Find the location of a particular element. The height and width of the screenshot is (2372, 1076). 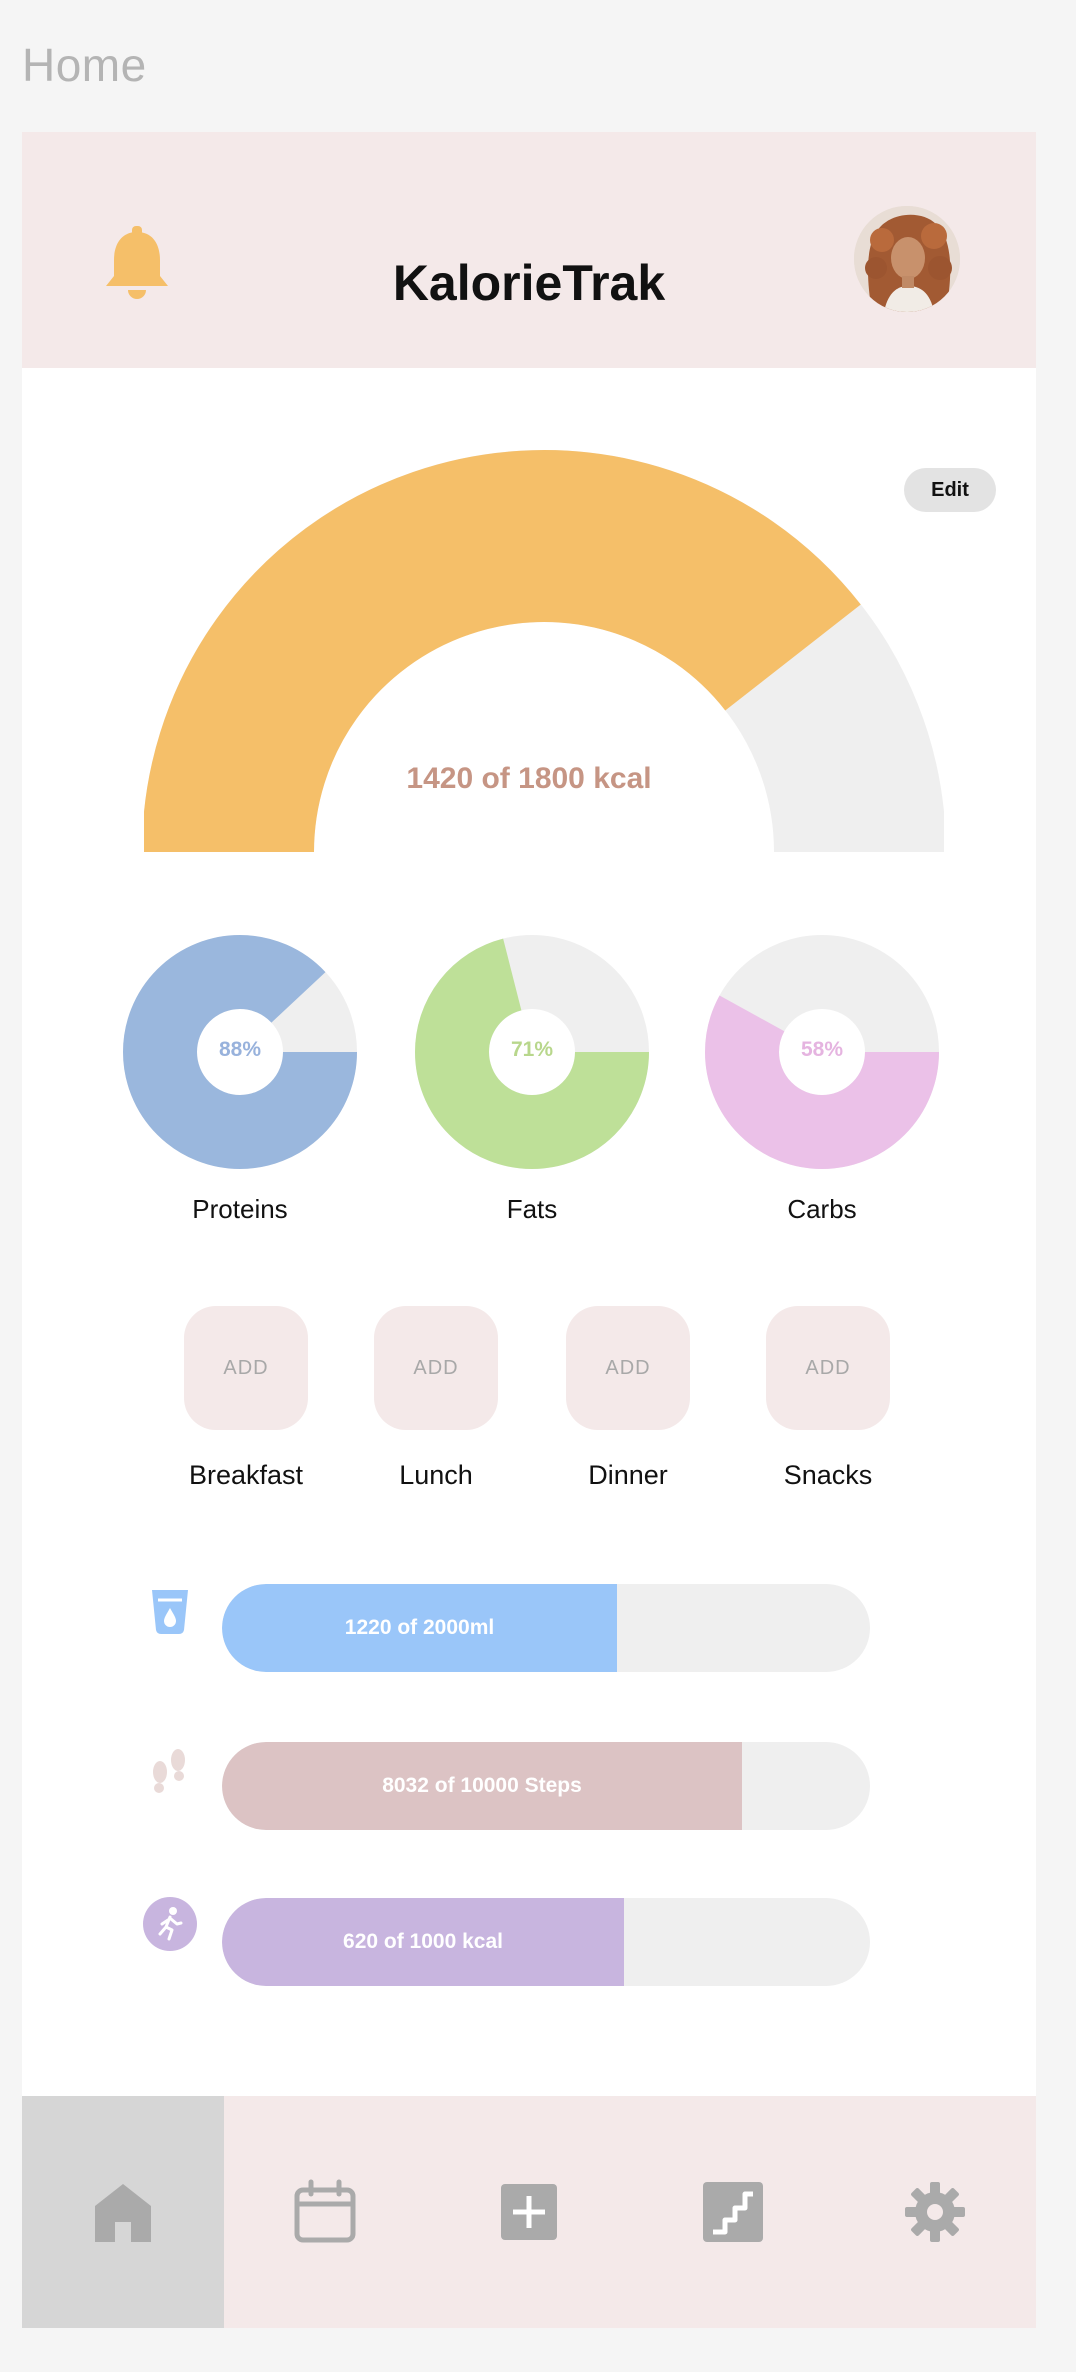

exercise-progress: 620 of 1000 kcal is located at coordinates (546, 1942).